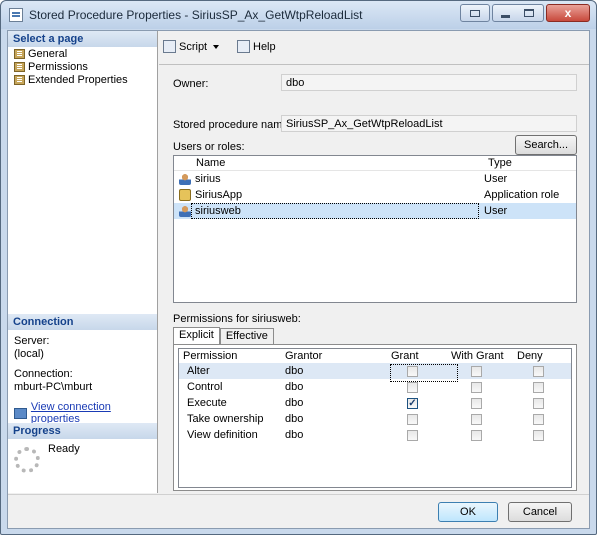 The height and width of the screenshot is (535, 597). What do you see at coordinates (64, 449) in the screenshot?
I see `progress-status: Ready` at bounding box center [64, 449].